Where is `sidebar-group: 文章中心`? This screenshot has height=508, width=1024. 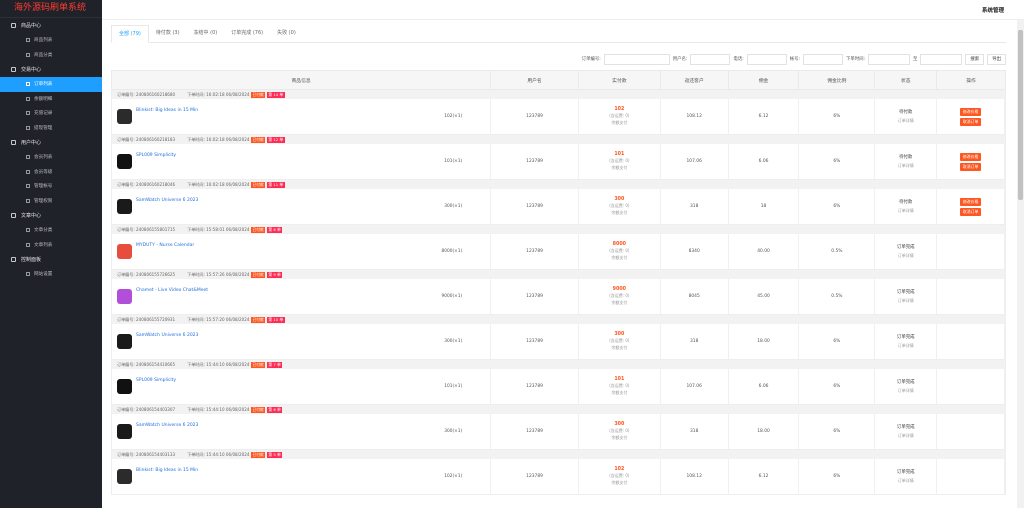 sidebar-group: 文章中心 is located at coordinates (51, 215).